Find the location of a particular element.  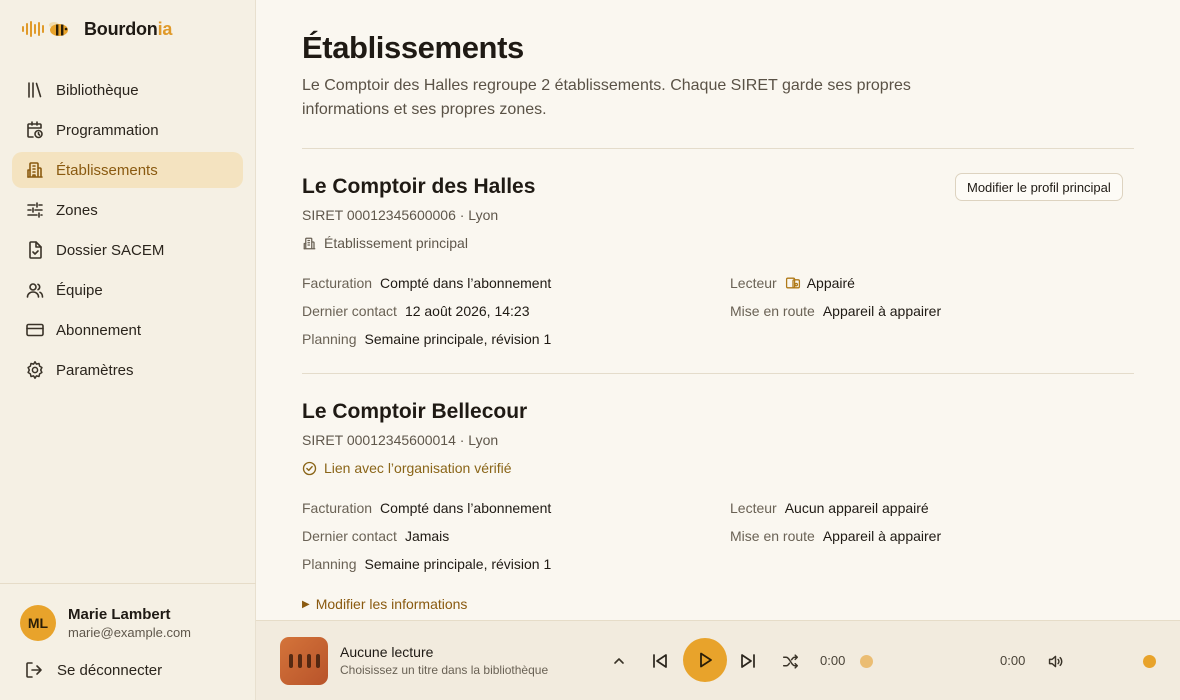

establishment-name: Le Comptoir des Halles is located at coordinates (419, 186).